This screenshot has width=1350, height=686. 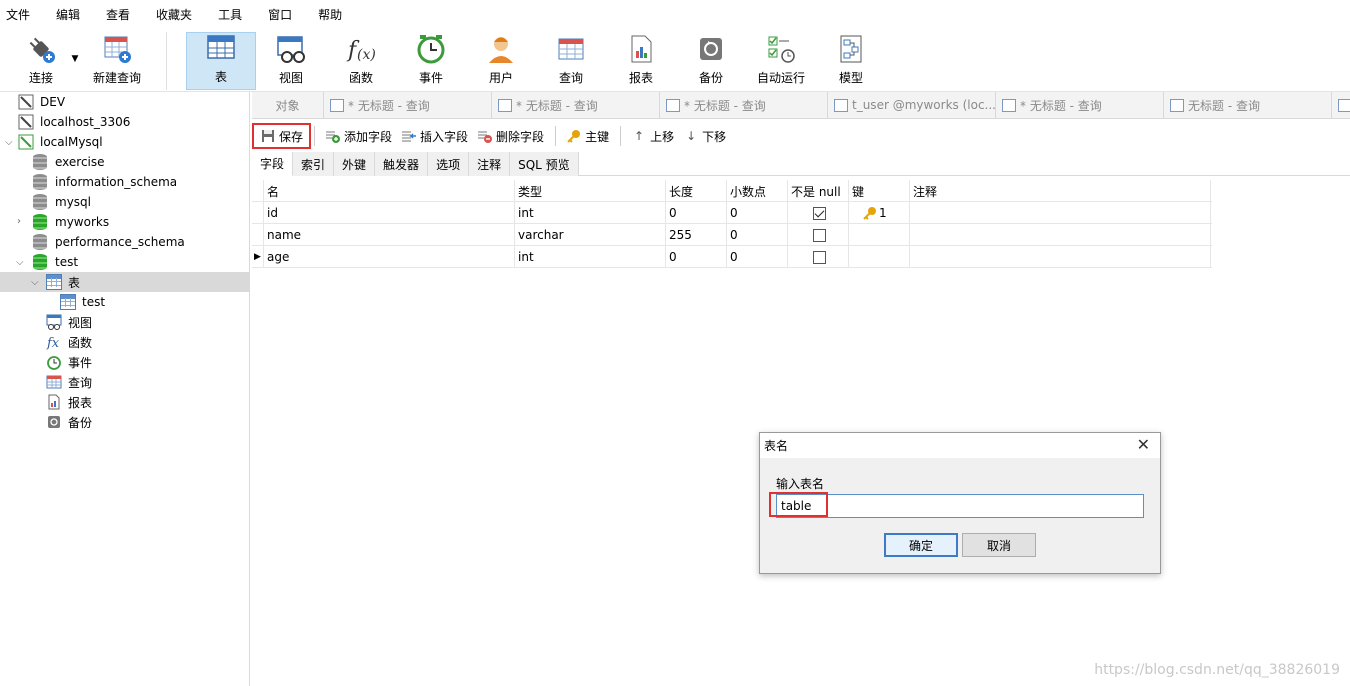 I want to click on move-up-button: ↑ 上移, so click(x=653, y=136).